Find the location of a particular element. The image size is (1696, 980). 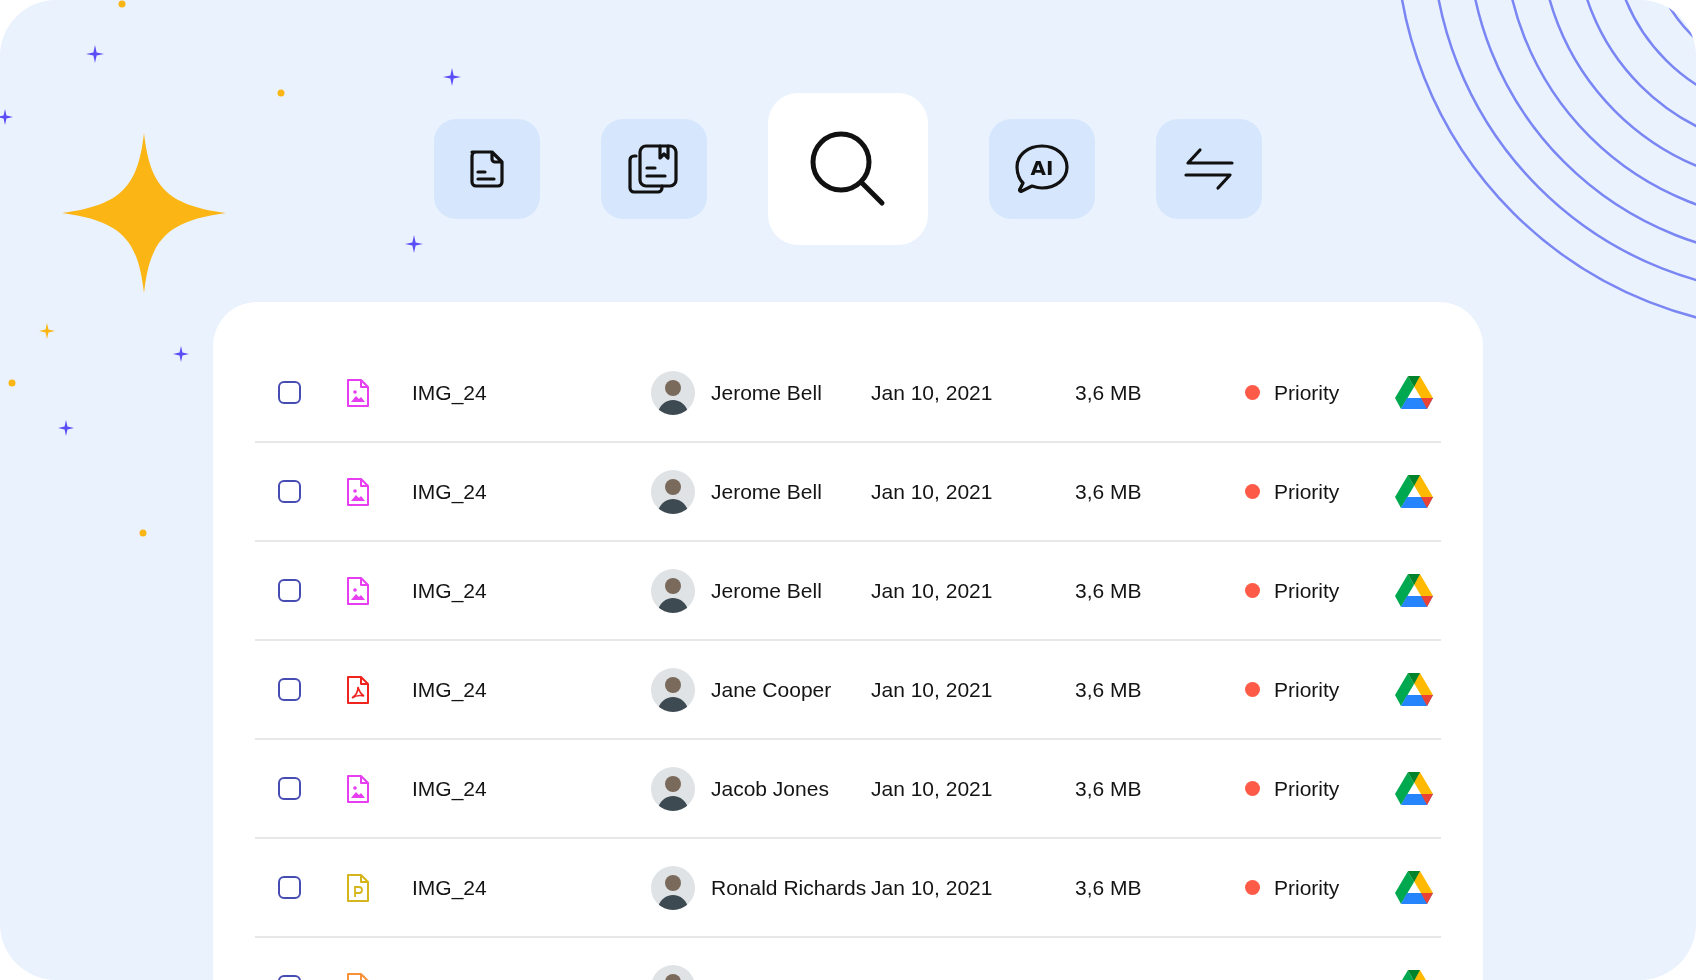

owner-name: Jane Cooper is located at coordinates (771, 689).